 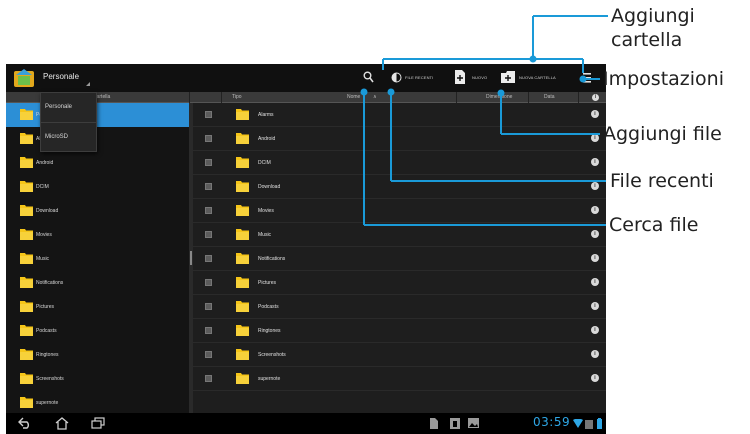 What do you see at coordinates (647, 40) in the screenshot?
I see `callout-aggiungi-cartella-line2: cartella` at bounding box center [647, 40].